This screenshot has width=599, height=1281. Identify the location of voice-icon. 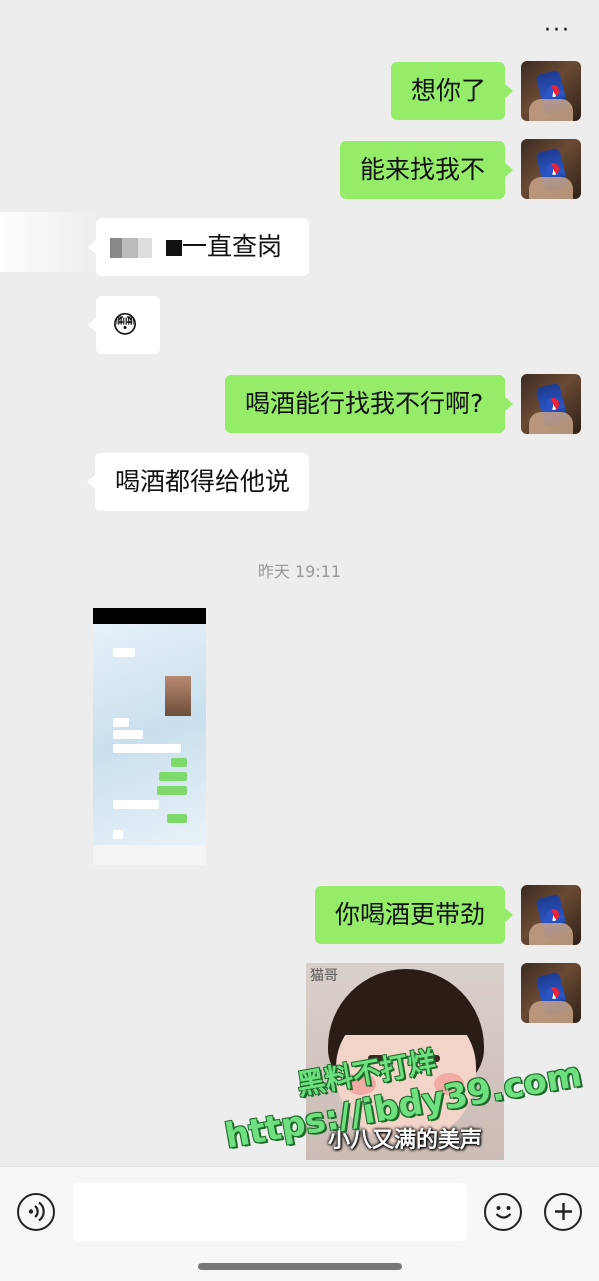
(36, 1212).